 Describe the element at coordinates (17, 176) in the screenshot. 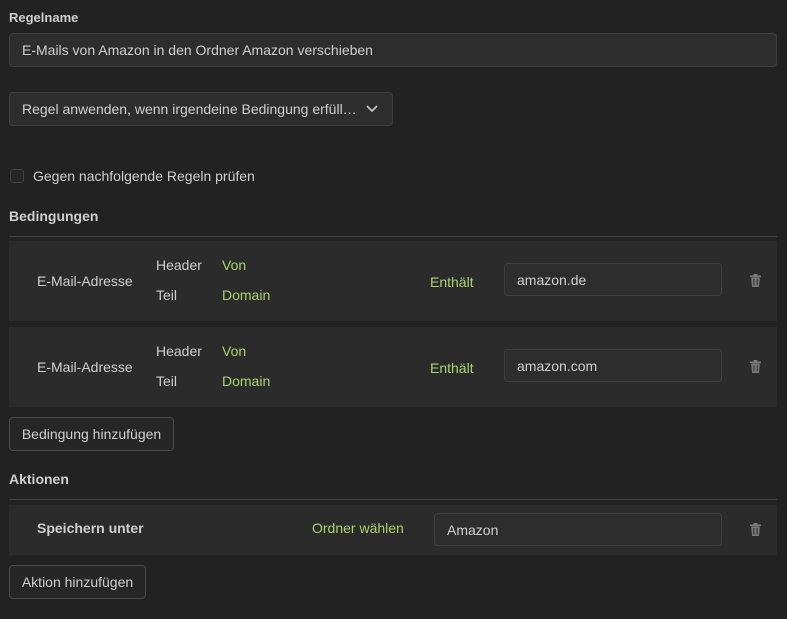

I see `continue-checkbox` at that location.